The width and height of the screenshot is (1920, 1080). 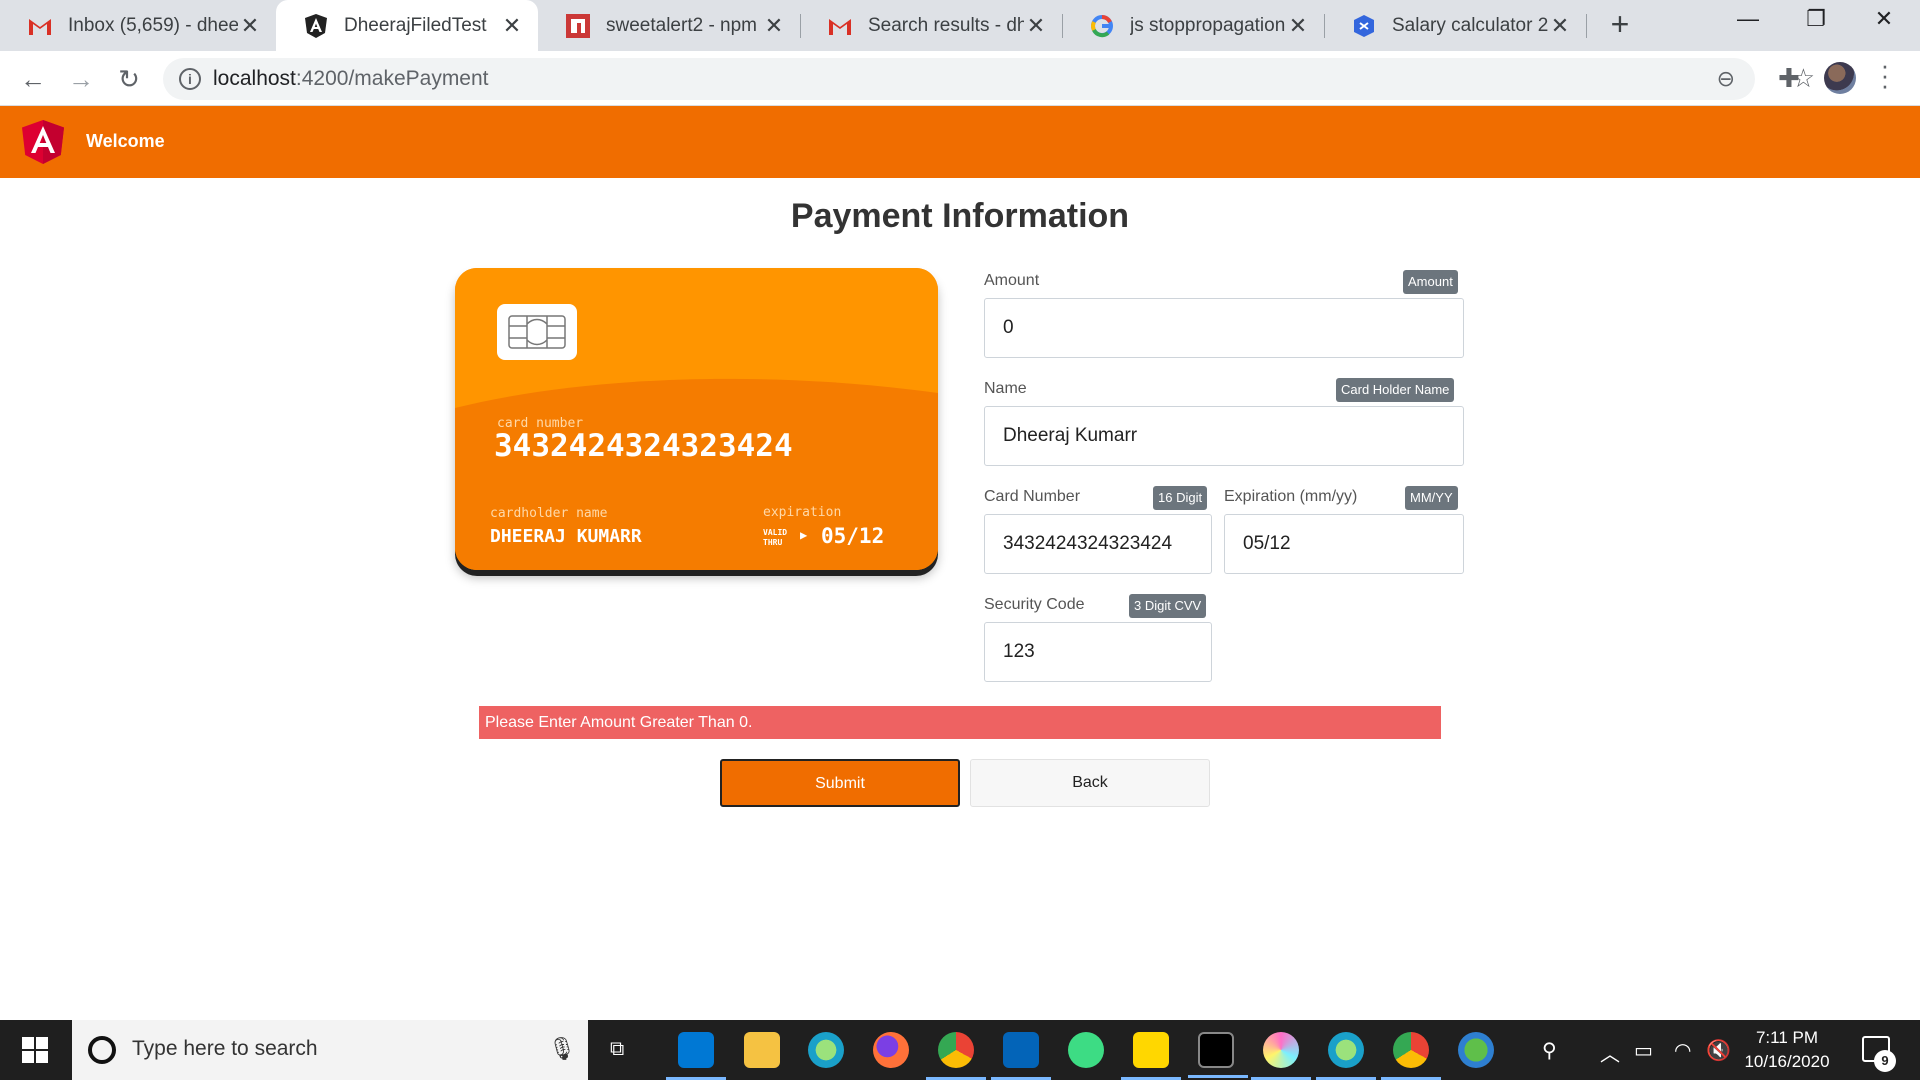 I want to click on expiration-display: 05/12, so click(x=853, y=536).